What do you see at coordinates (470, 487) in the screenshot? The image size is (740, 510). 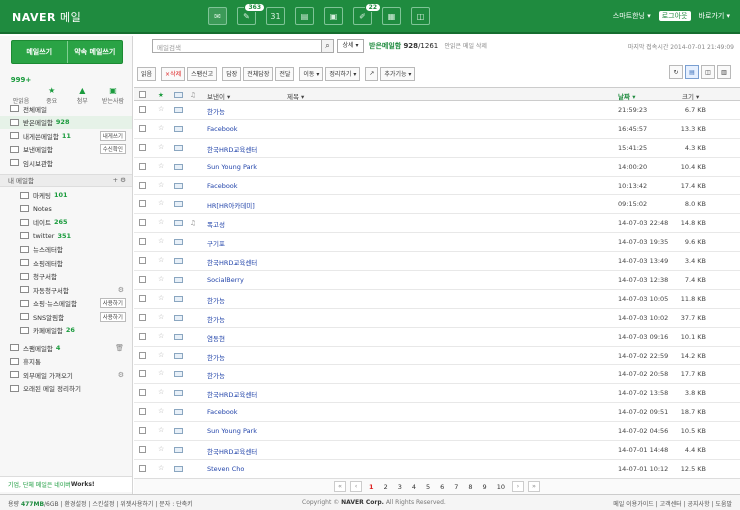 I see `page-number: 8` at bounding box center [470, 487].